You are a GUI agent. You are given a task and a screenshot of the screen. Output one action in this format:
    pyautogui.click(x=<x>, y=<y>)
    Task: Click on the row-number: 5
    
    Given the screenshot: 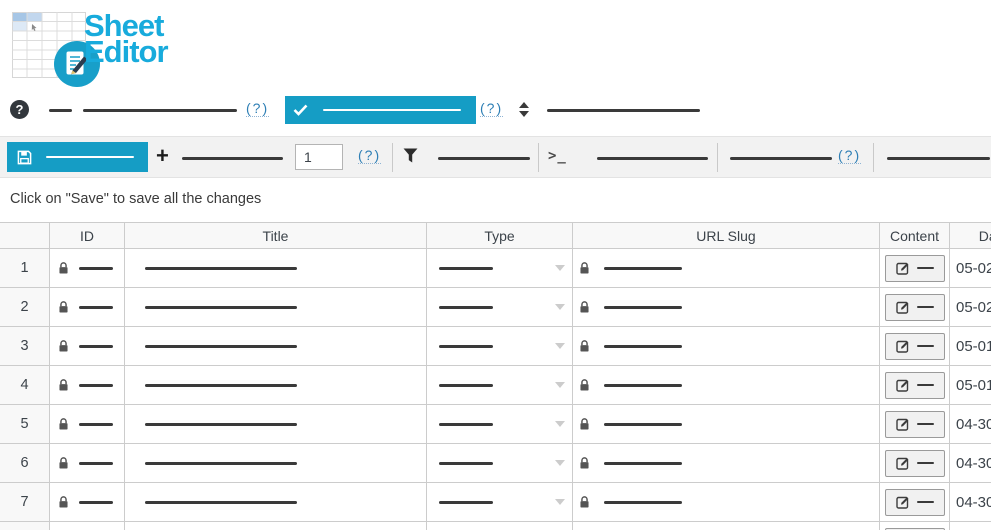 What is the action you would take?
    pyautogui.click(x=25, y=424)
    